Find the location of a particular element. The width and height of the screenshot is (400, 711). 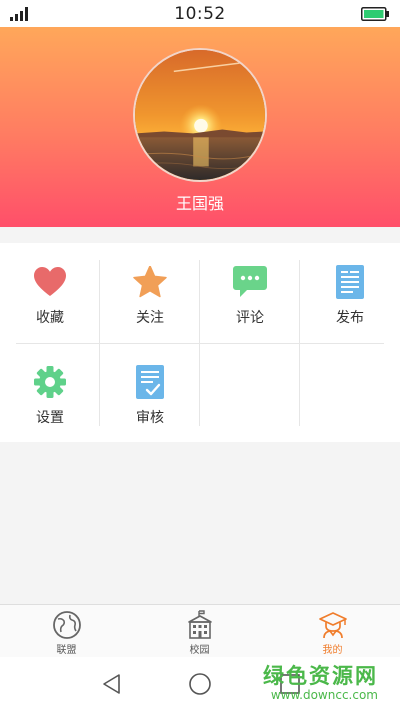

menu-item-label: 收藏 is located at coordinates (50, 318).